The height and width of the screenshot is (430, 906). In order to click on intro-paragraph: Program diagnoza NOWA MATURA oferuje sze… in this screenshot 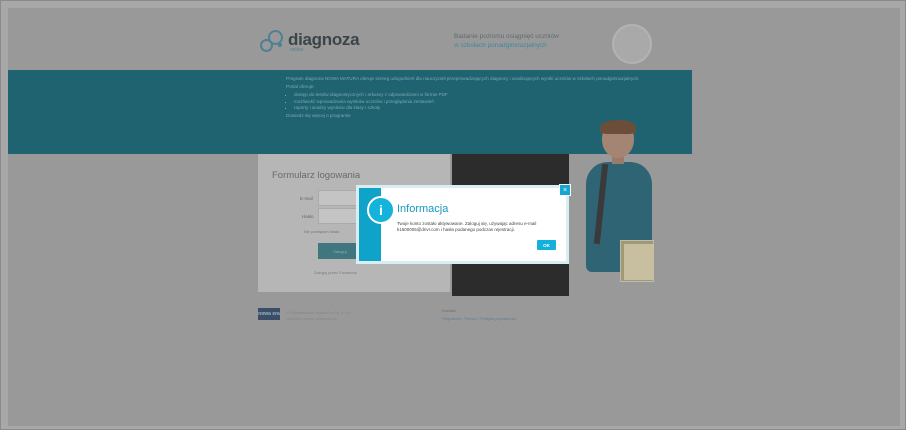, I will do `click(463, 78)`.